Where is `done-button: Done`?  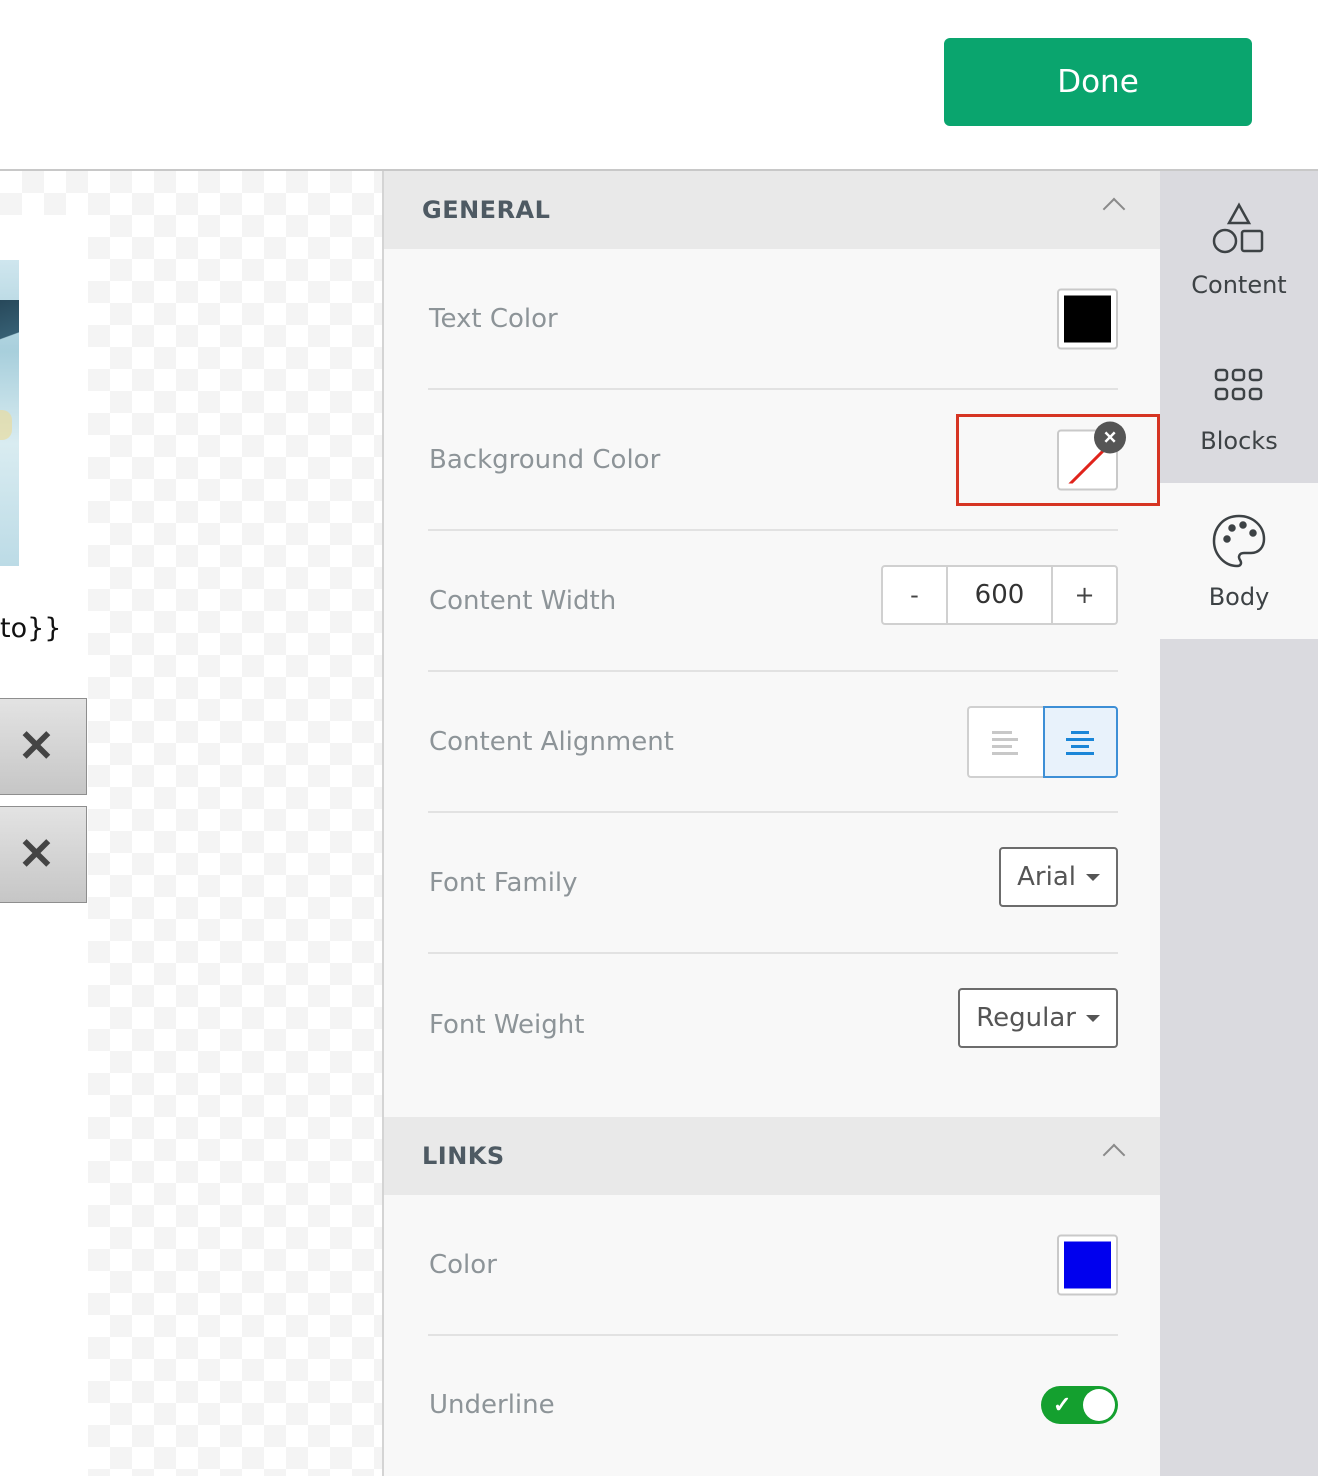
done-button: Done is located at coordinates (1098, 82).